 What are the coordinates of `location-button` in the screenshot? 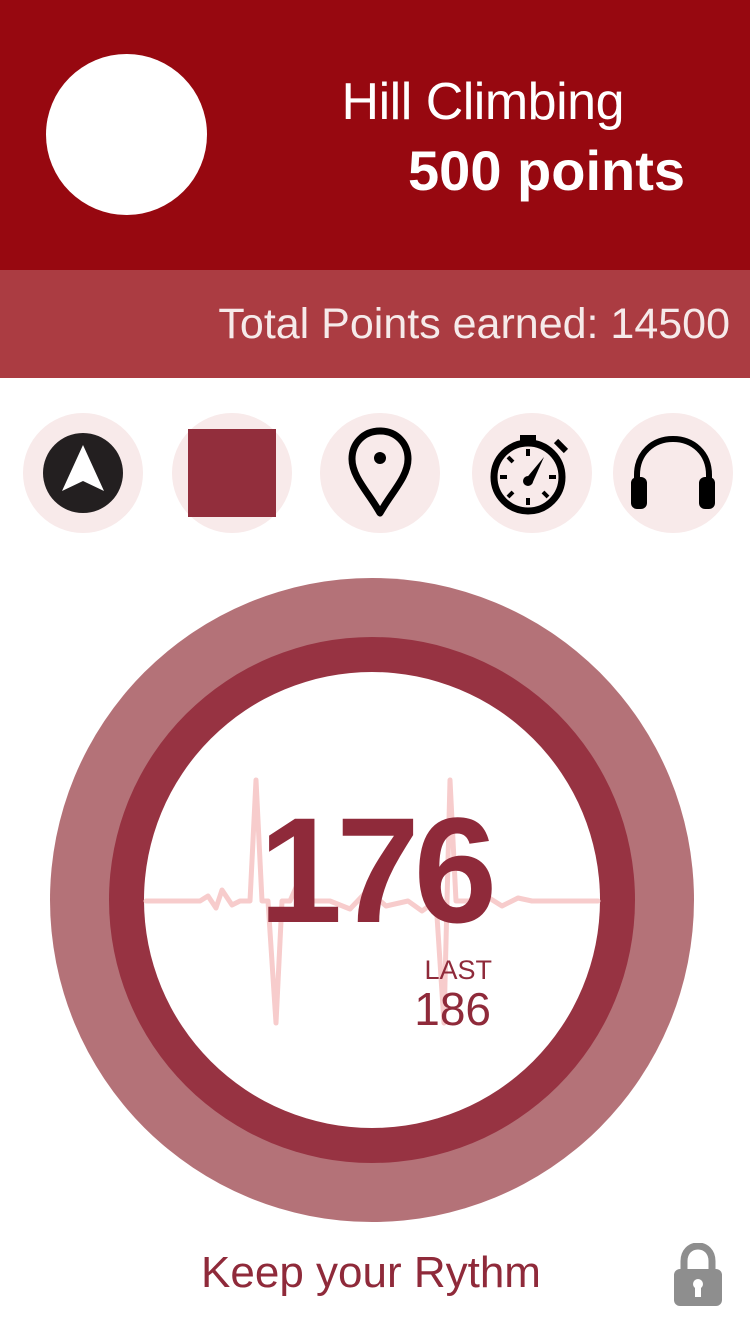 It's located at (380, 473).